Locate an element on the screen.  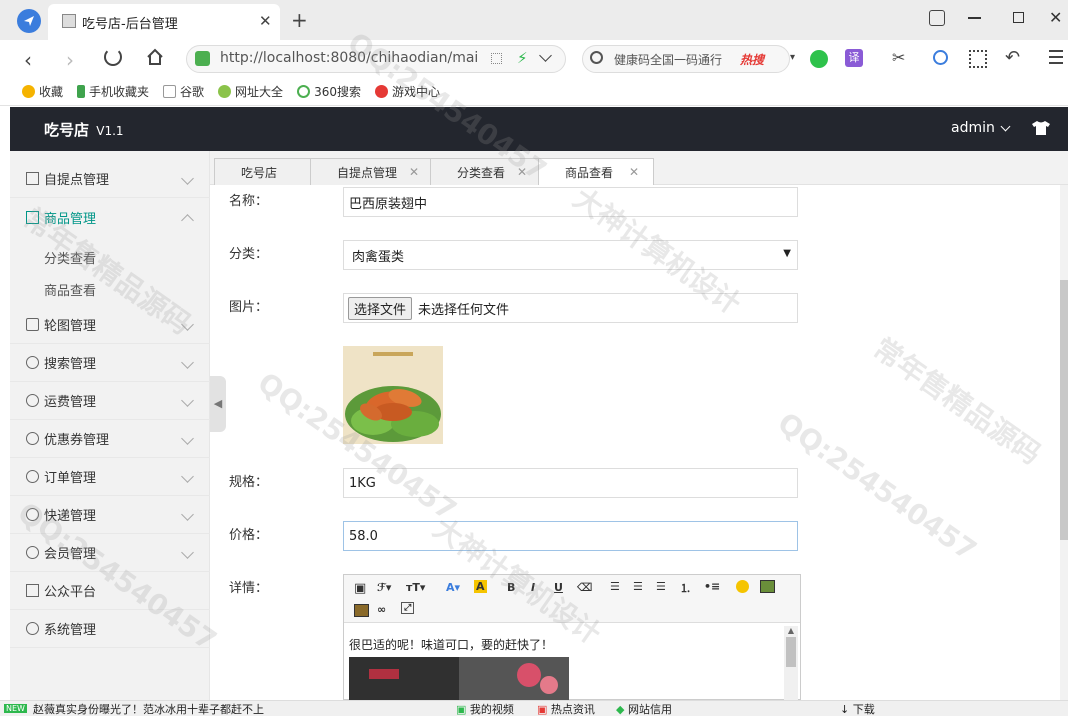
bookmark-360-search: 360搜索 is located at coordinates (329, 91).